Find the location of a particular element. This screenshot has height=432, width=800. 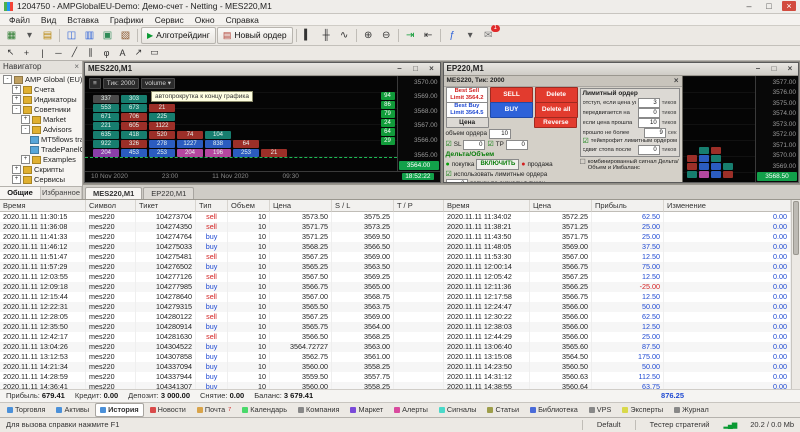

trendline-icon: ╱ is located at coordinates (74, 53).